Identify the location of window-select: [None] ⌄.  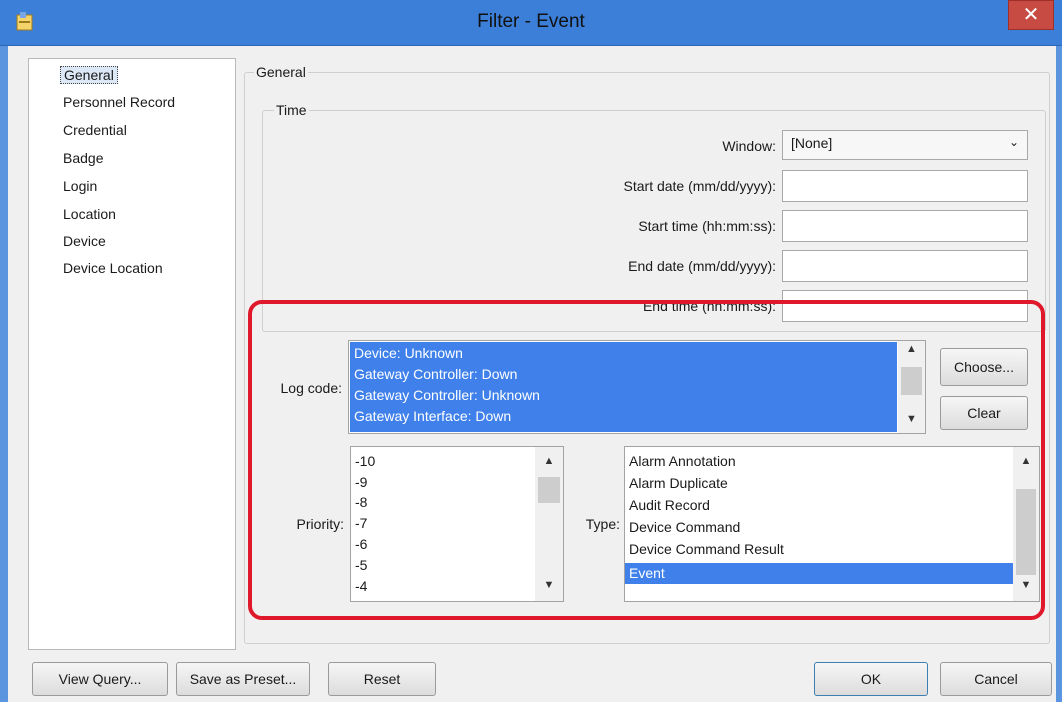
(905, 145).